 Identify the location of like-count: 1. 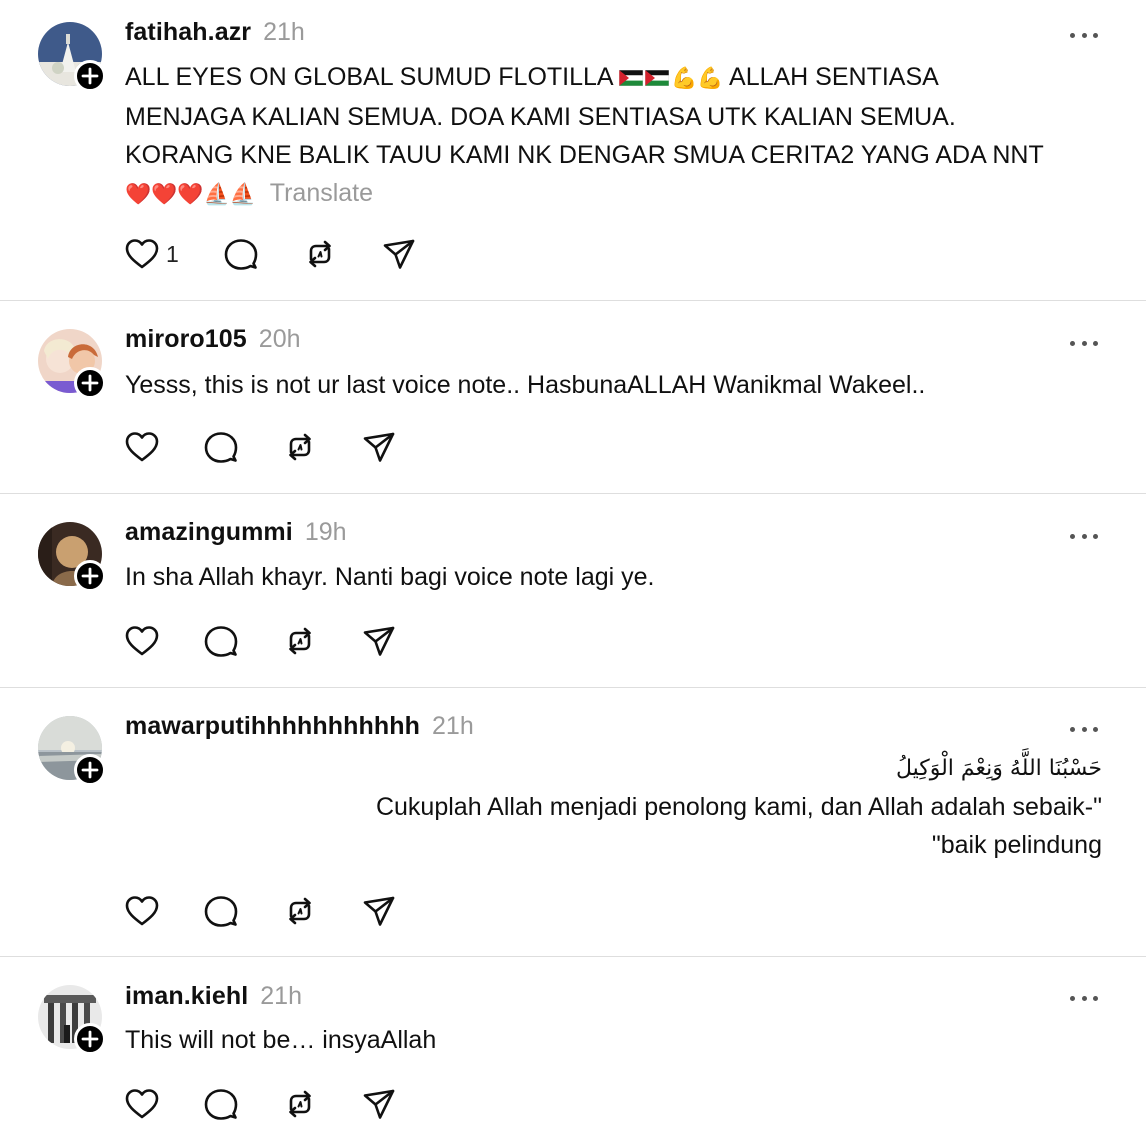
(172, 253).